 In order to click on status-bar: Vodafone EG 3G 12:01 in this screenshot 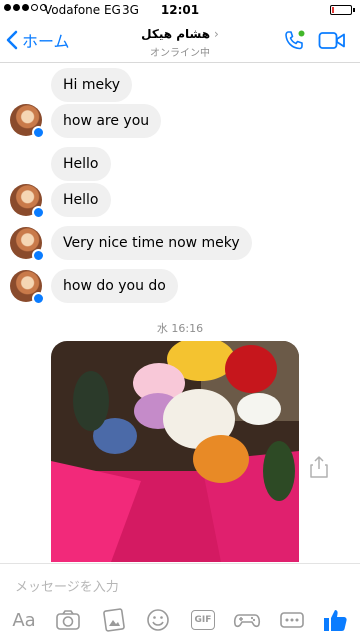, I will do `click(180, 10)`.